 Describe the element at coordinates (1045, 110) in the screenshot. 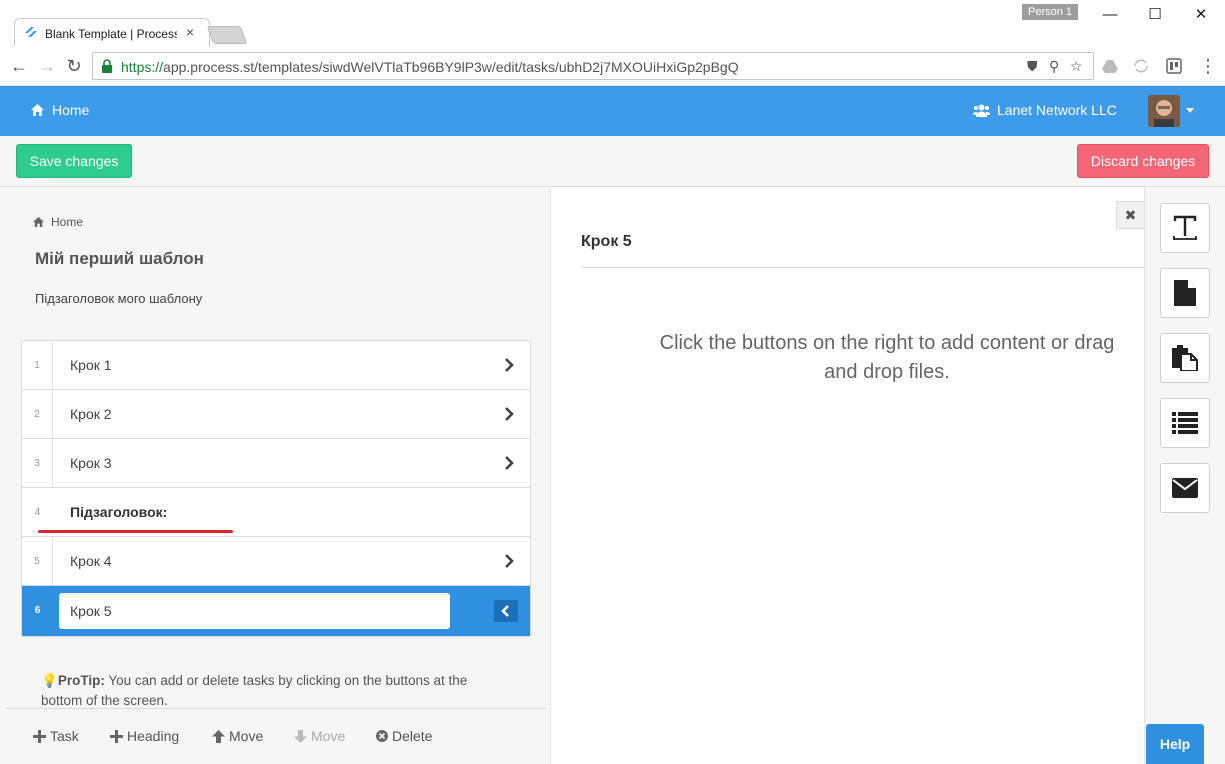

I see `organization-link: Lanet Network LLC` at that location.